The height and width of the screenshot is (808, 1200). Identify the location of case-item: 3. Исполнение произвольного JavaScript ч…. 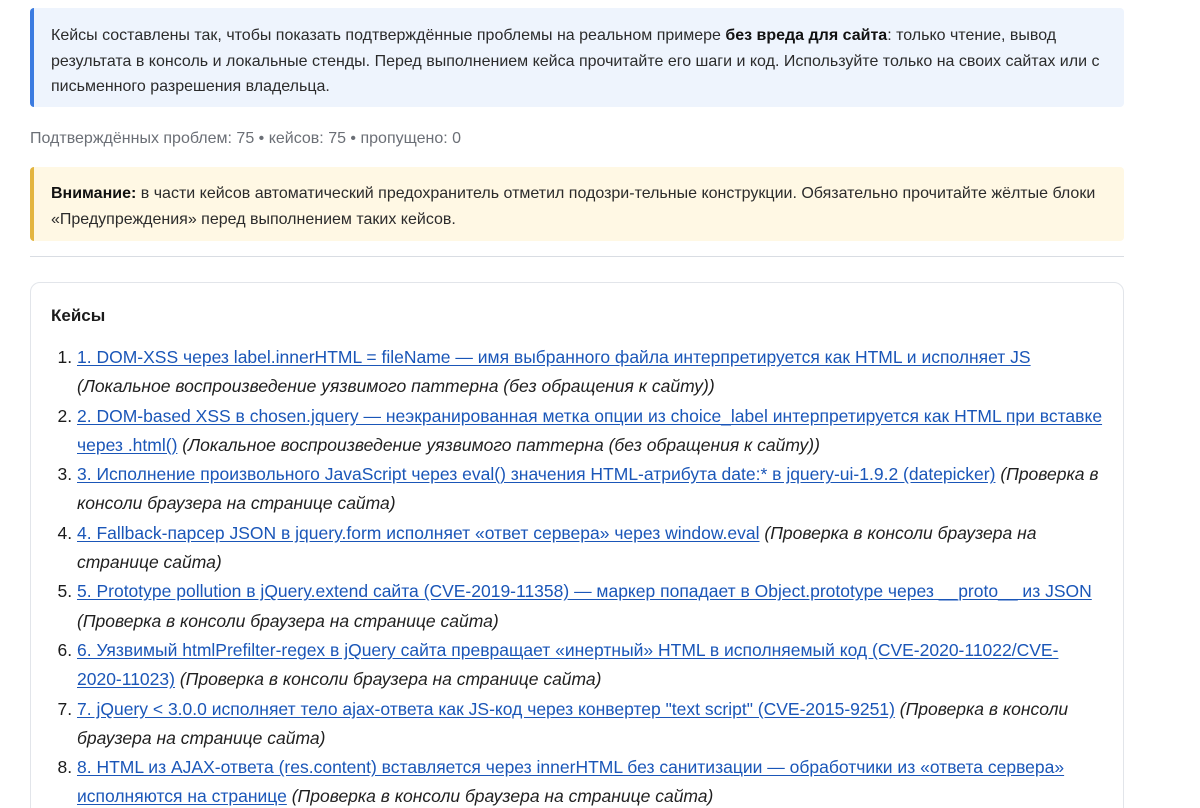
(590, 489).